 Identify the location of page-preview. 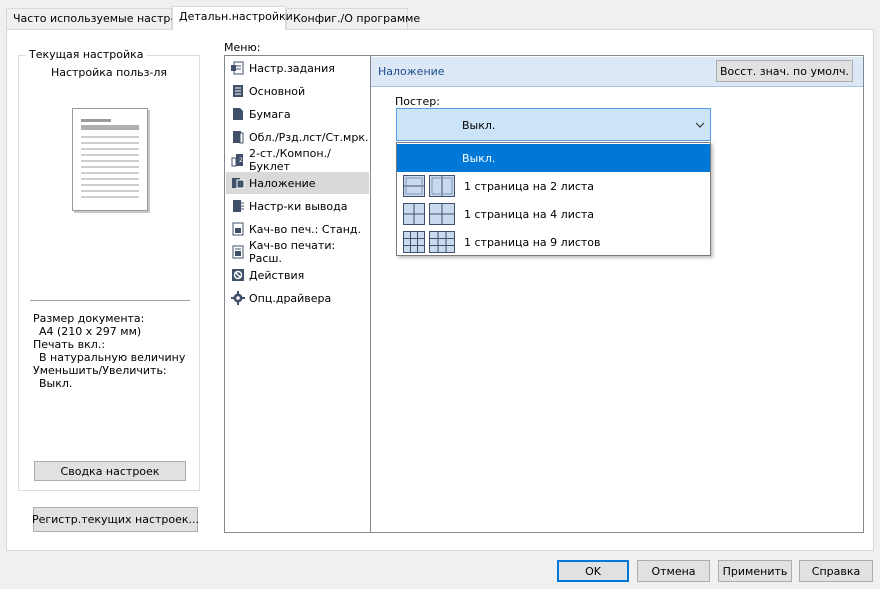
(110, 159).